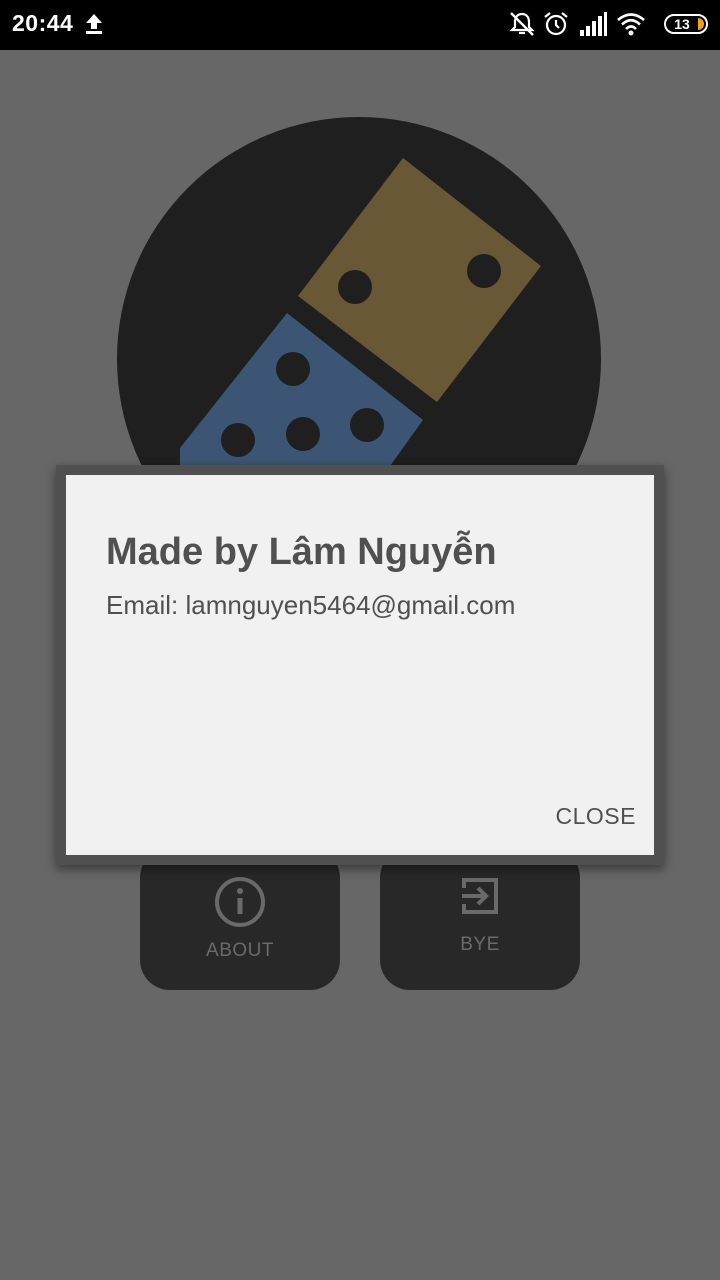 This screenshot has width=720, height=1280. I want to click on bye-label: BYE, so click(480, 944).